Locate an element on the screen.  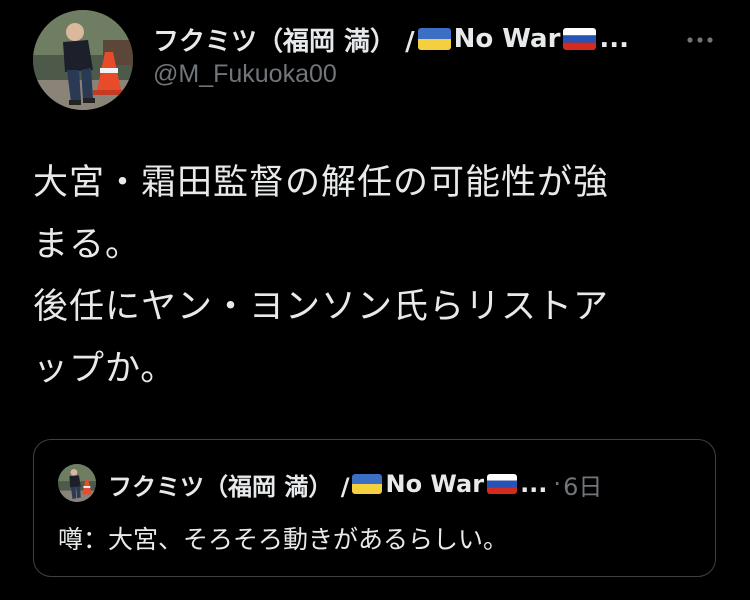
author-avatar is located at coordinates (83, 60).